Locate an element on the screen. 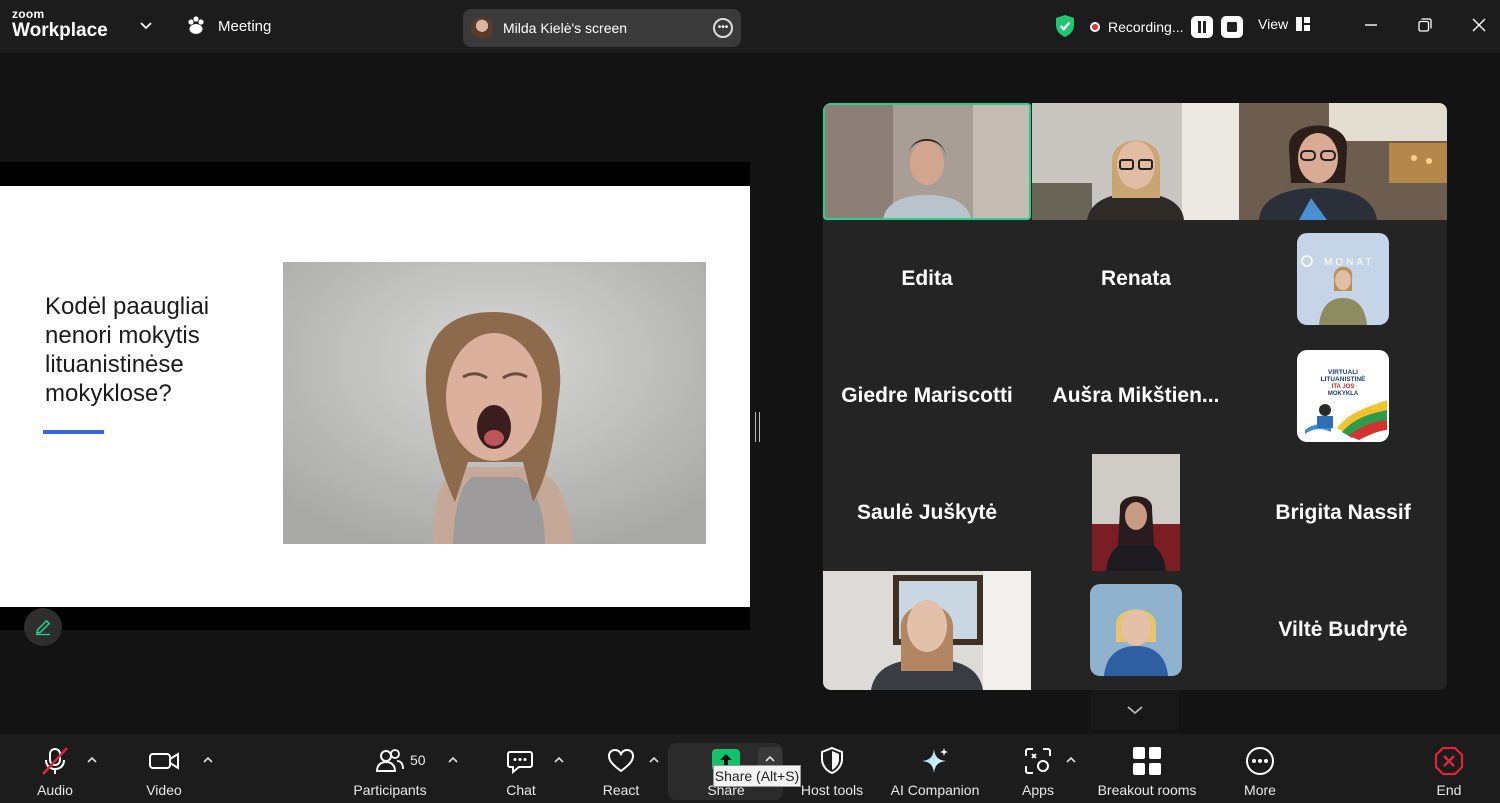 Image resolution: width=1500 pixels, height=803 pixels. video-button: Video is located at coordinates (164, 768).